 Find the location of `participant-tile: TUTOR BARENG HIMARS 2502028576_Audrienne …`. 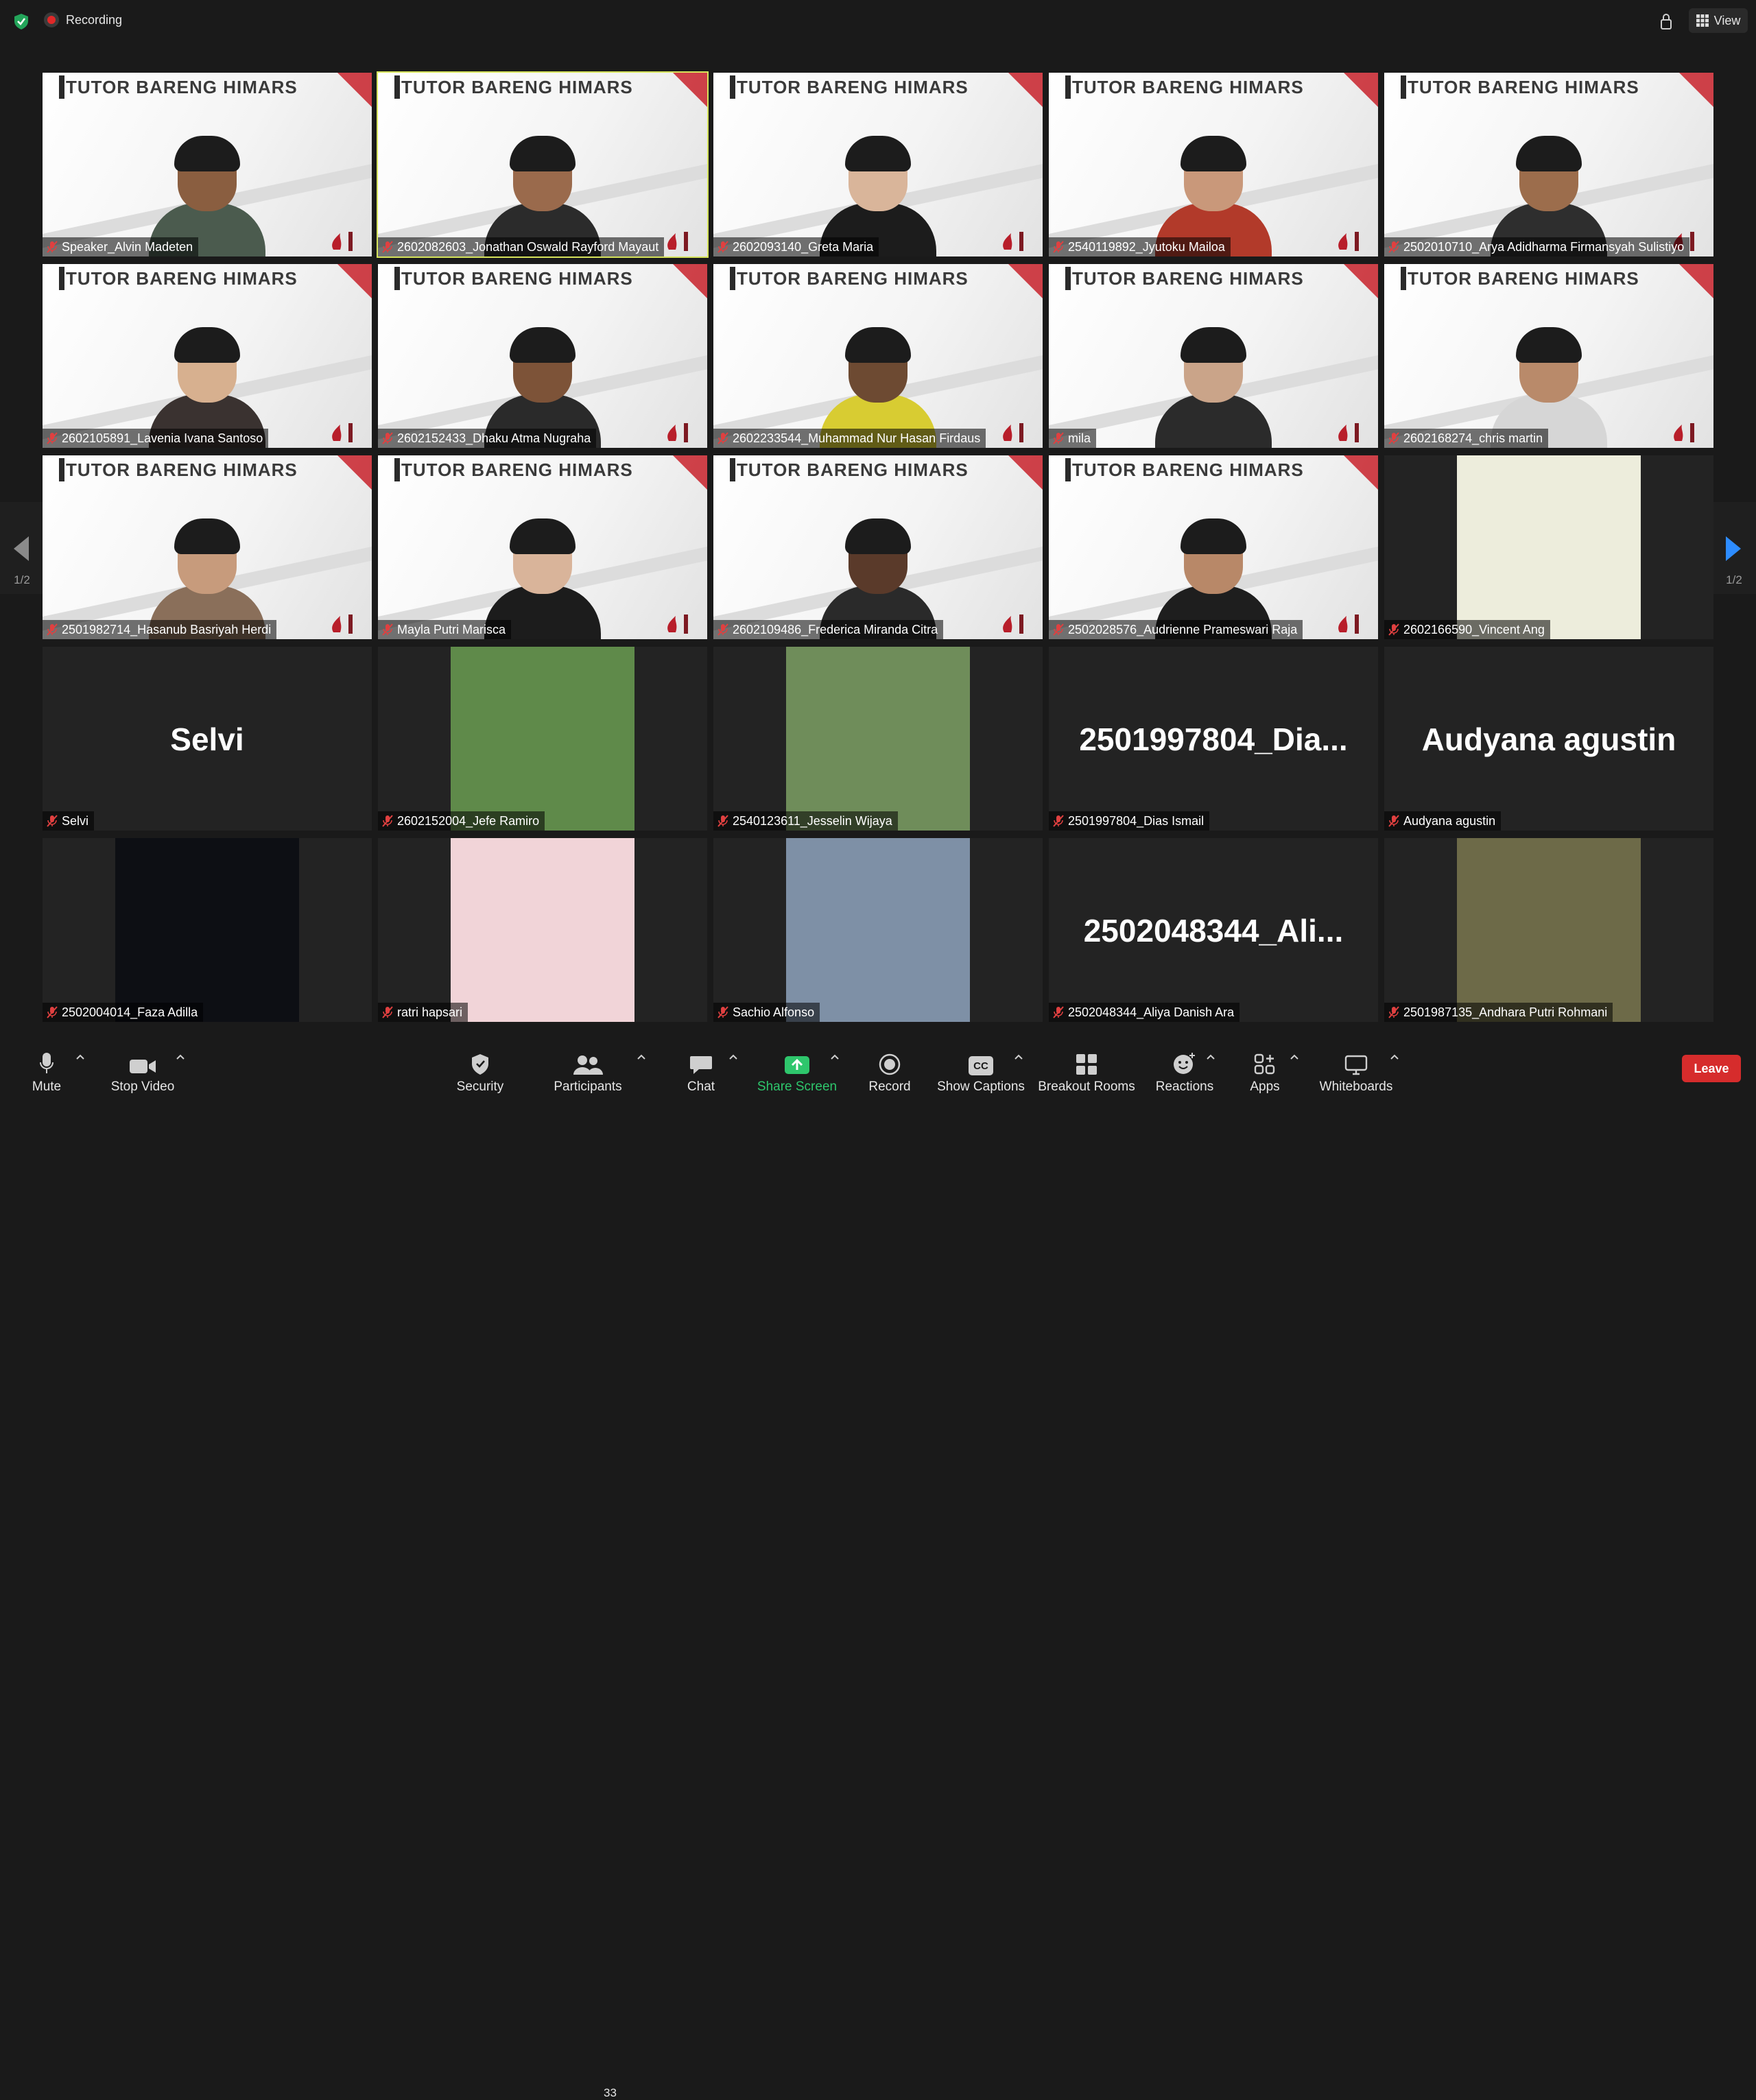

participant-tile: TUTOR BARENG HIMARS 2502028576_Audrienne … is located at coordinates (1214, 547).